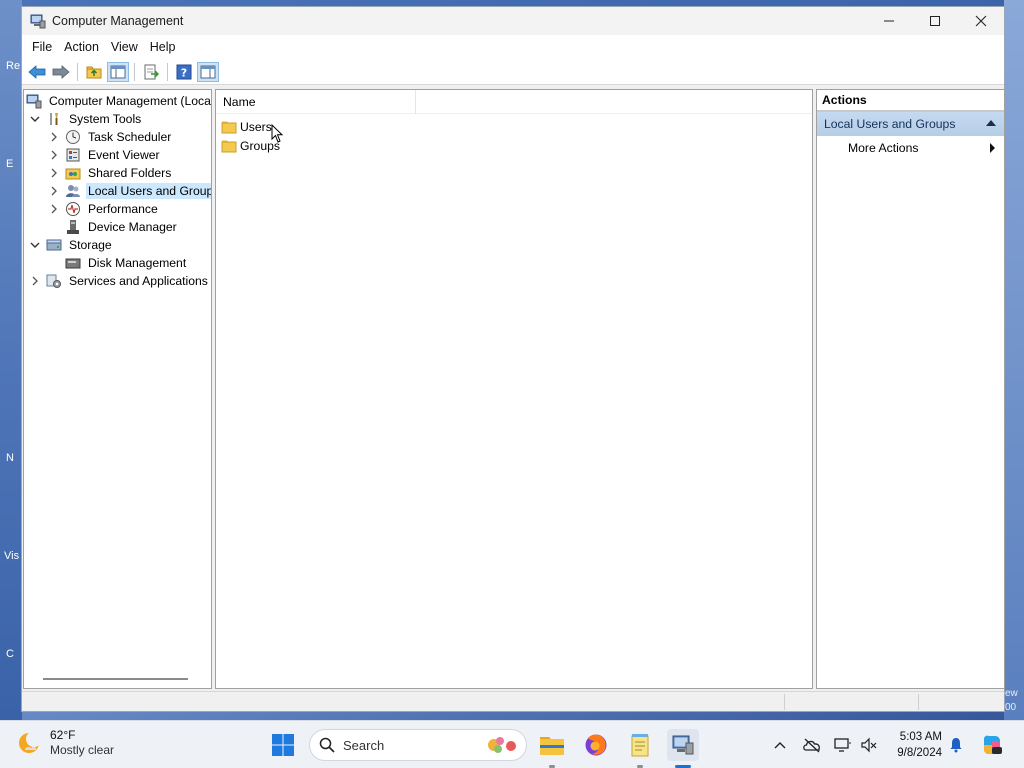 This screenshot has width=1024, height=768. I want to click on console-tree: Computer Management (Local System Tools, so click(117, 389).